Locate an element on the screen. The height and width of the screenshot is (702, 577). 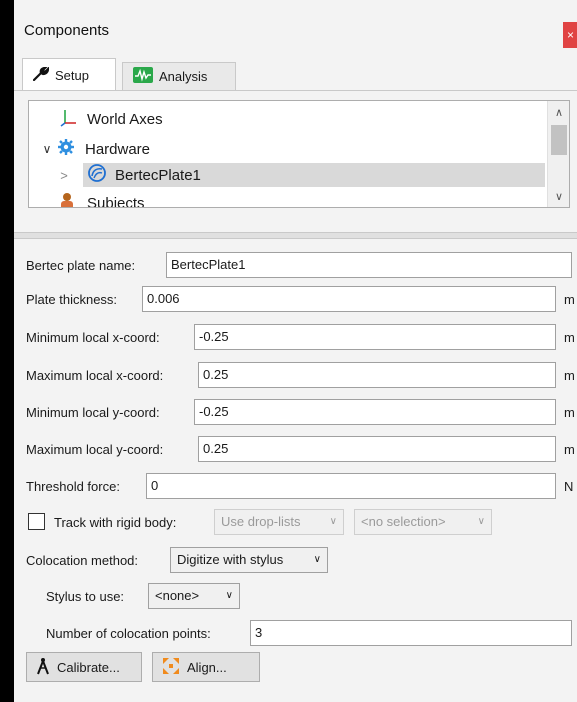
min-x-input: -0.25 is located at coordinates (375, 337).